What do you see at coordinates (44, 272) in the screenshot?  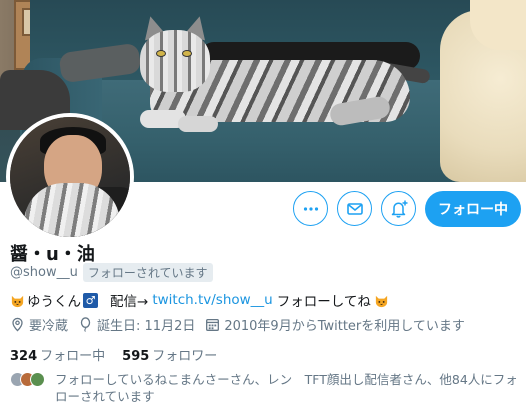 I see `handle: @show__u` at bounding box center [44, 272].